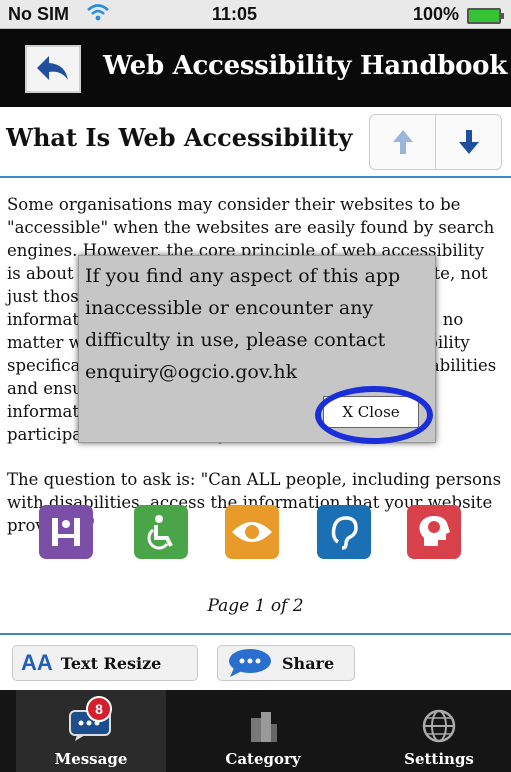 This screenshot has width=511, height=772. Describe the element at coordinates (308, 663) in the screenshot. I see `share-label: Share` at that location.